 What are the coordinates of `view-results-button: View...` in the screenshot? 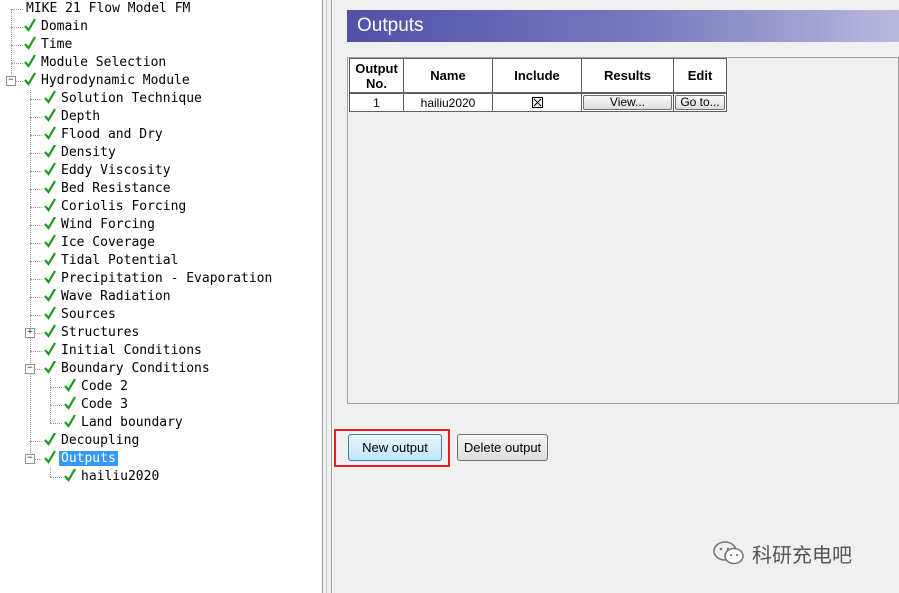 It's located at (627, 102).